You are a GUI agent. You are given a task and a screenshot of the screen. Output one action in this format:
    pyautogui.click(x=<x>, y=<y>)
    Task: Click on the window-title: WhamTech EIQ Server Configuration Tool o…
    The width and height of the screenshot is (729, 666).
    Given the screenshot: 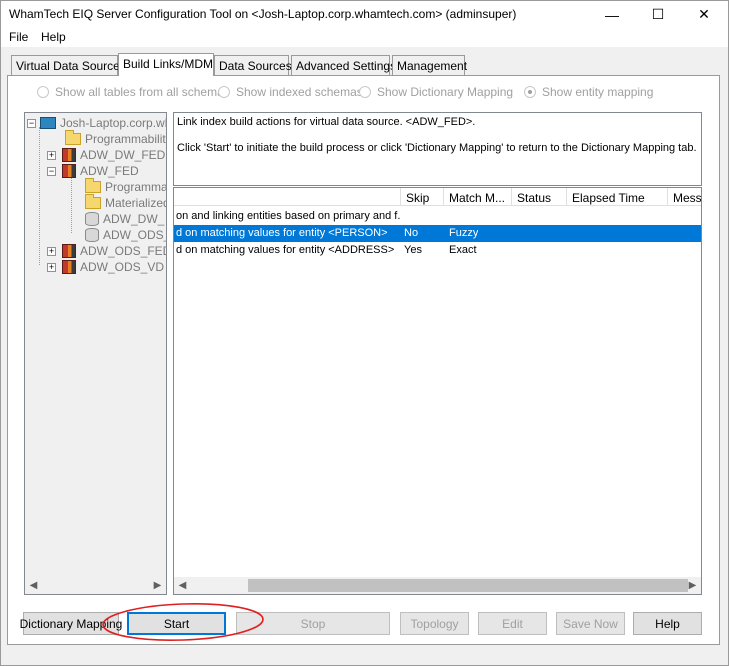 What is the action you would take?
    pyautogui.click(x=263, y=14)
    